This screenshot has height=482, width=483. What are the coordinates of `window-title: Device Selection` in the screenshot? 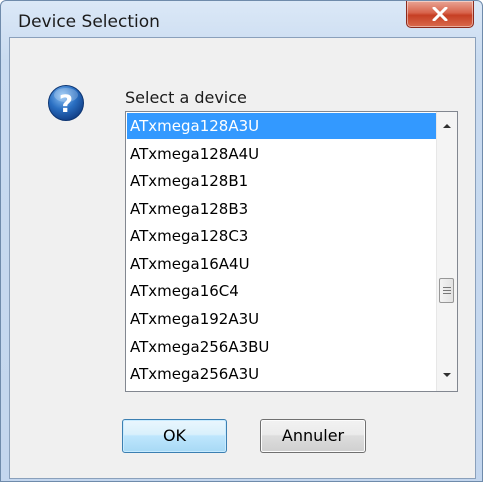 It's located at (89, 22).